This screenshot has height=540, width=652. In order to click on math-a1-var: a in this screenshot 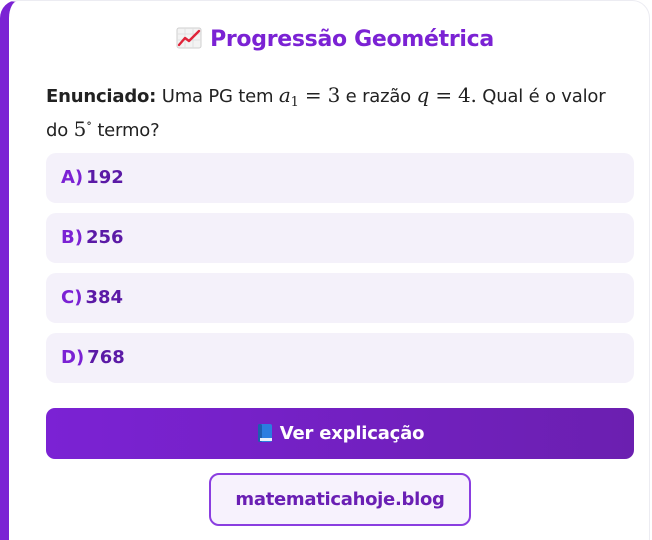, I will do `click(284, 95)`.